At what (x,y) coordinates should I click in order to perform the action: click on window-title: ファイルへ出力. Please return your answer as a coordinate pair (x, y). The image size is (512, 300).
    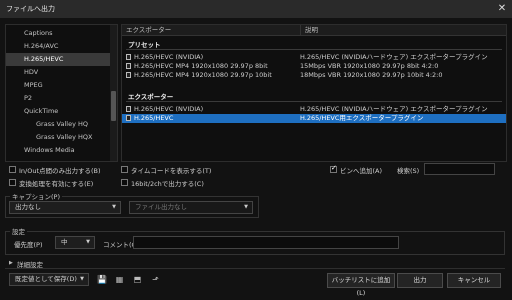
    Looking at the image, I should click on (30, 9).